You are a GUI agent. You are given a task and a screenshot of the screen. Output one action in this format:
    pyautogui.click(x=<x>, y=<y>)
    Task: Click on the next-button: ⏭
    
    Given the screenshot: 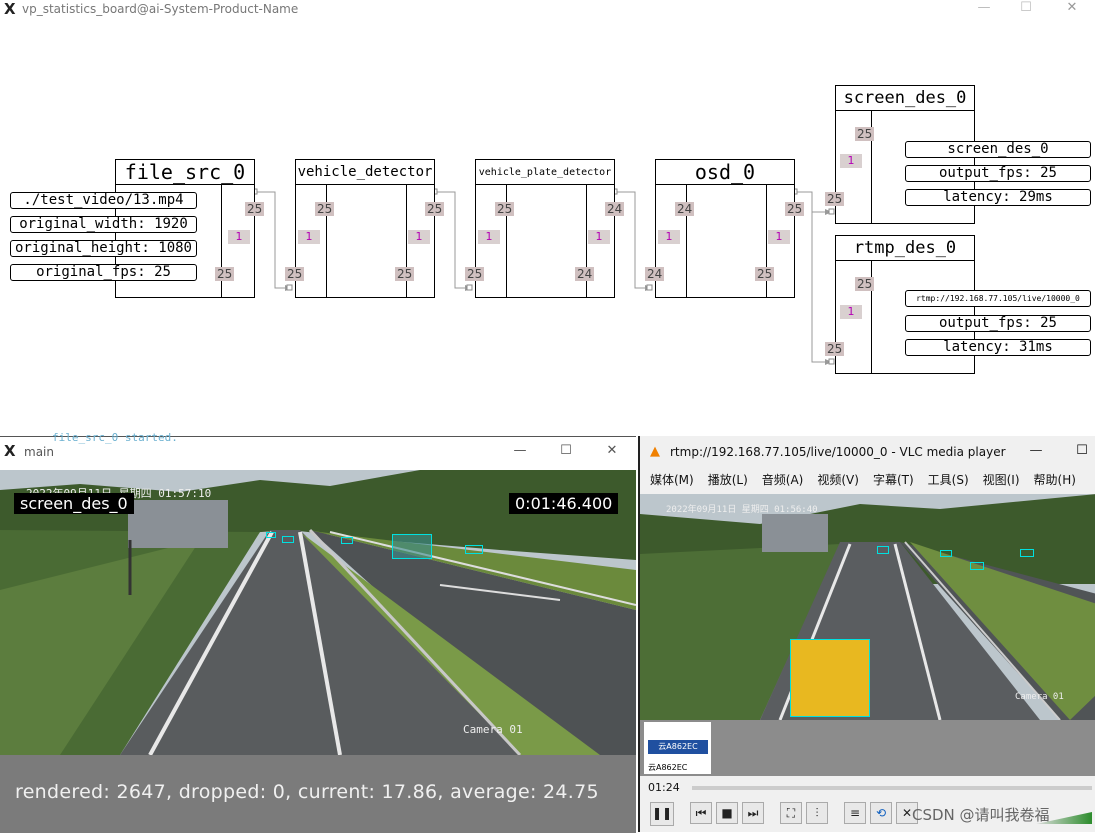 What is the action you would take?
    pyautogui.click(x=753, y=813)
    